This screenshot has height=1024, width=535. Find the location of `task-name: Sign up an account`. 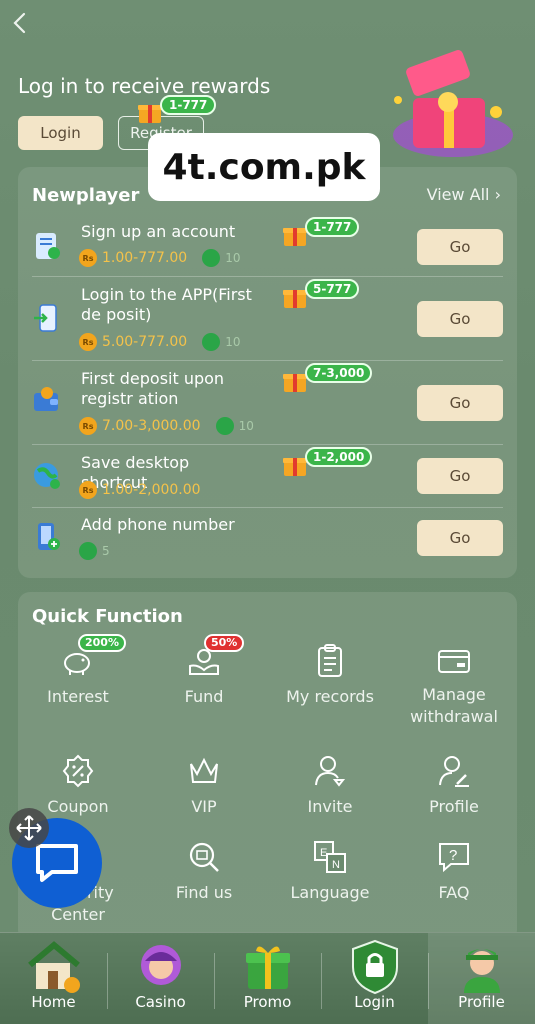

task-name: Sign up an account is located at coordinates (158, 231).